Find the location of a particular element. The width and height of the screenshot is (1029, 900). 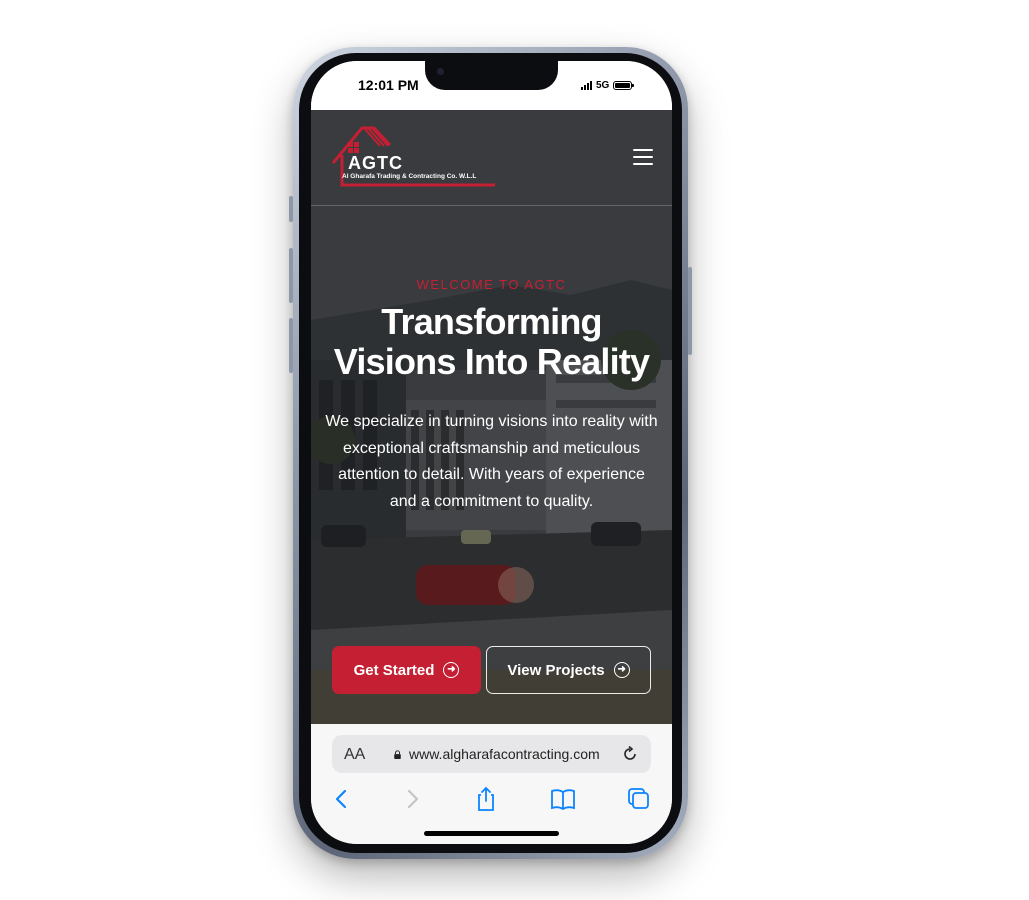

lock-icon is located at coordinates (397, 754).